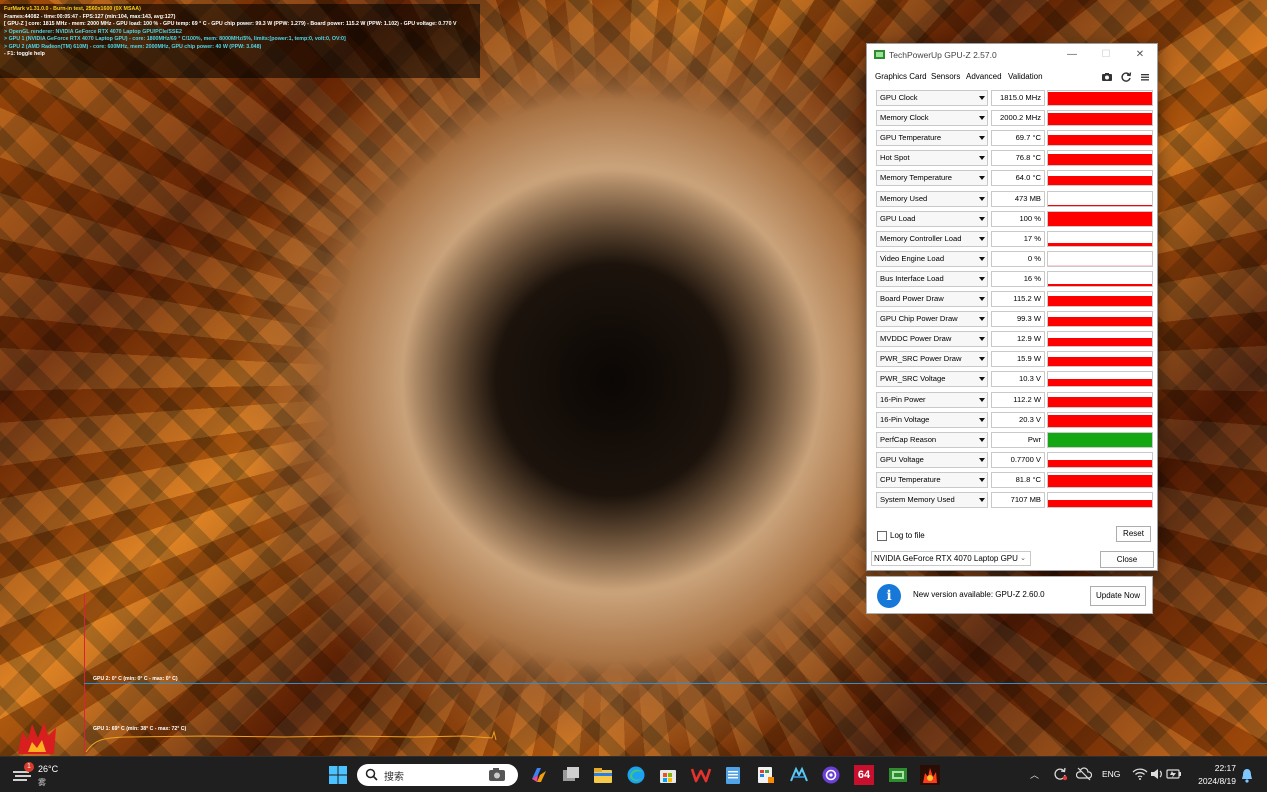 Image resolution: width=1267 pixels, height=792 pixels. Describe the element at coordinates (1127, 559) in the screenshot. I see `close-button: Close` at that location.